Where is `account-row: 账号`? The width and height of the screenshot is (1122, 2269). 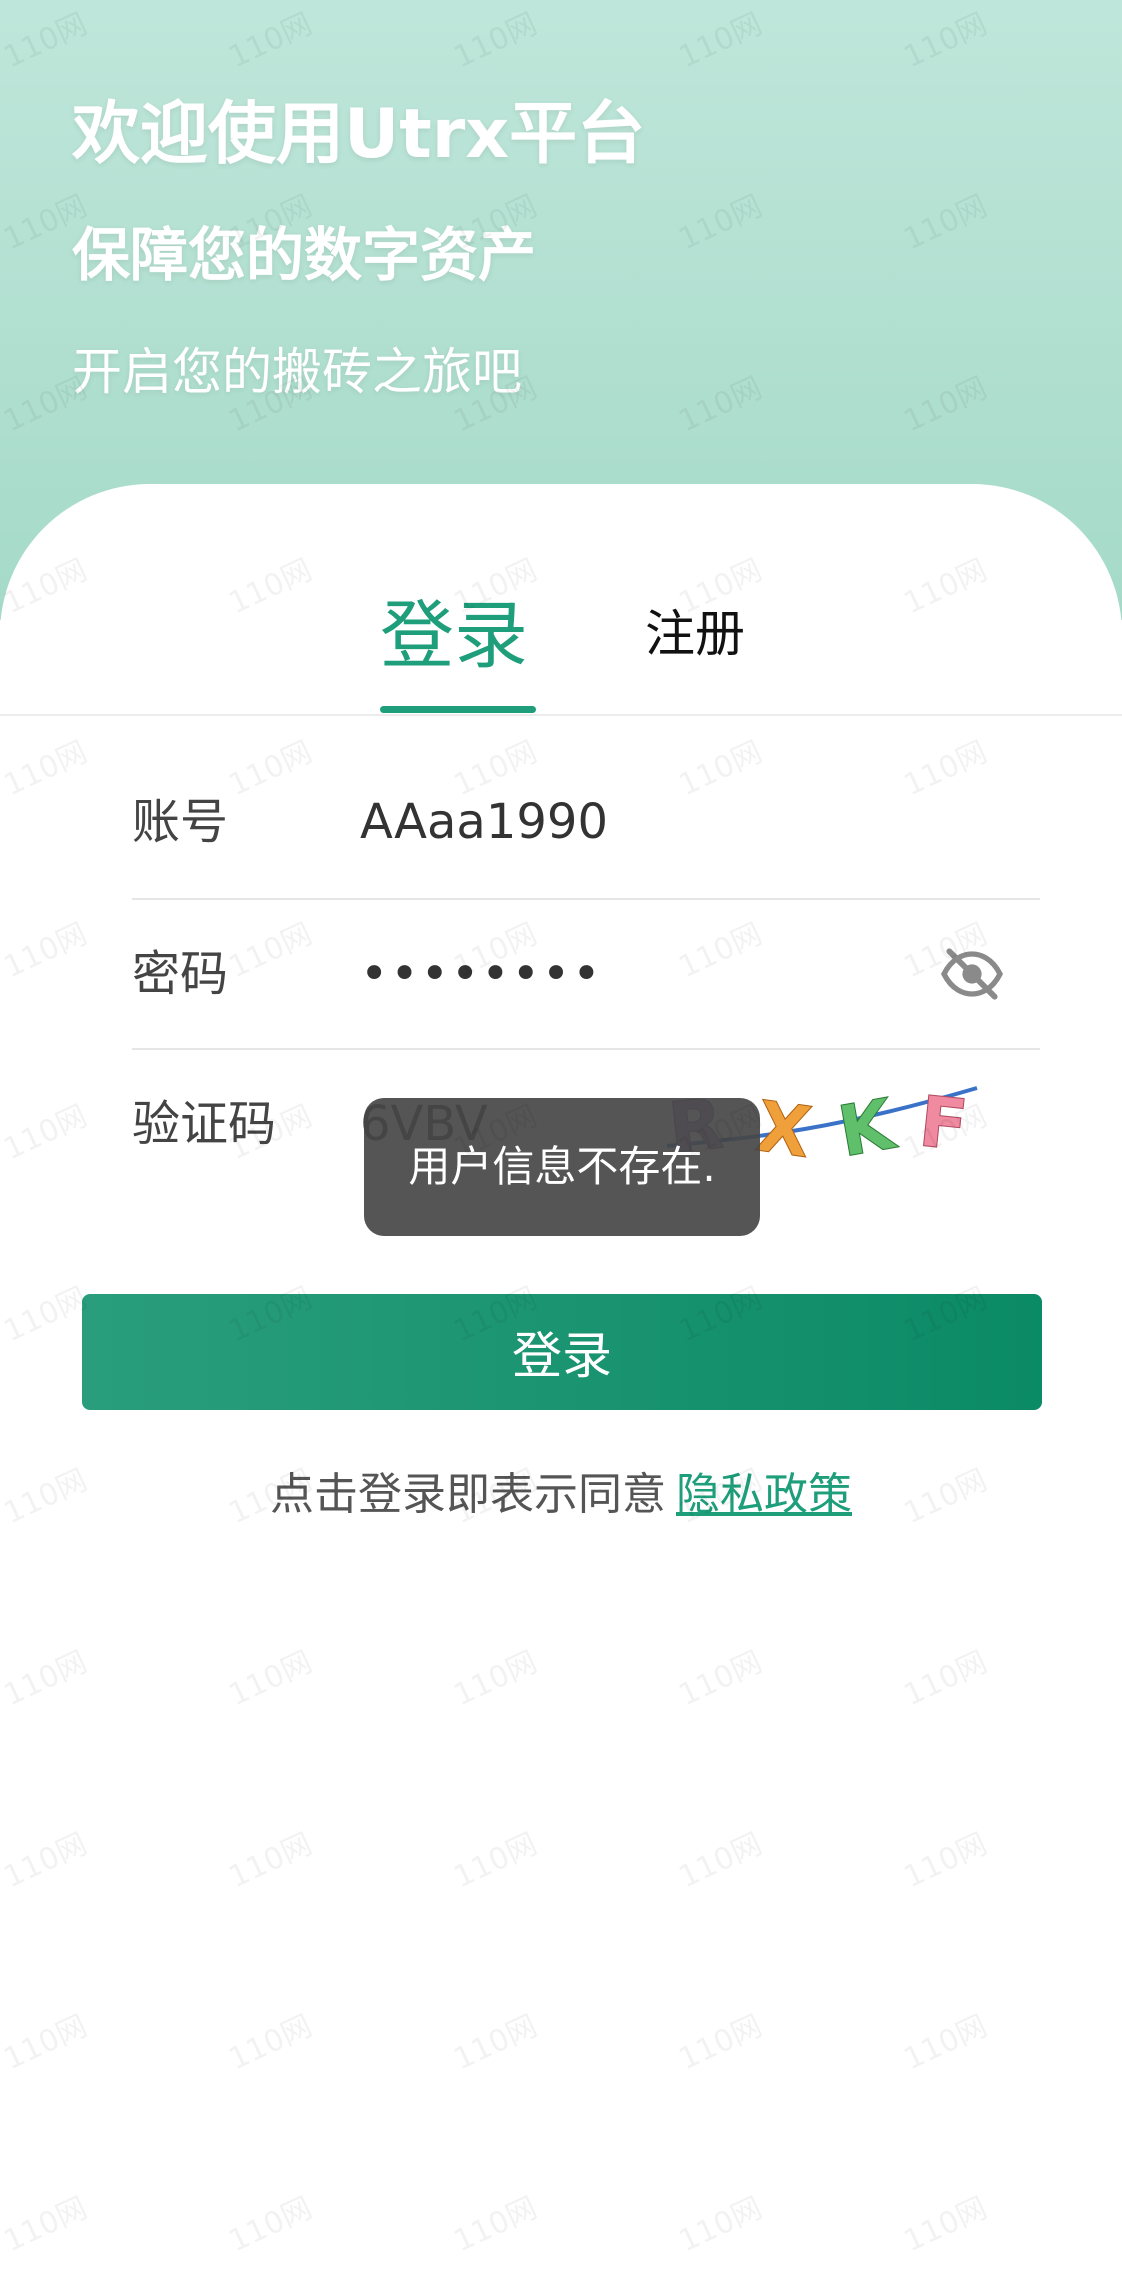
account-row: 账号 is located at coordinates (586, 822).